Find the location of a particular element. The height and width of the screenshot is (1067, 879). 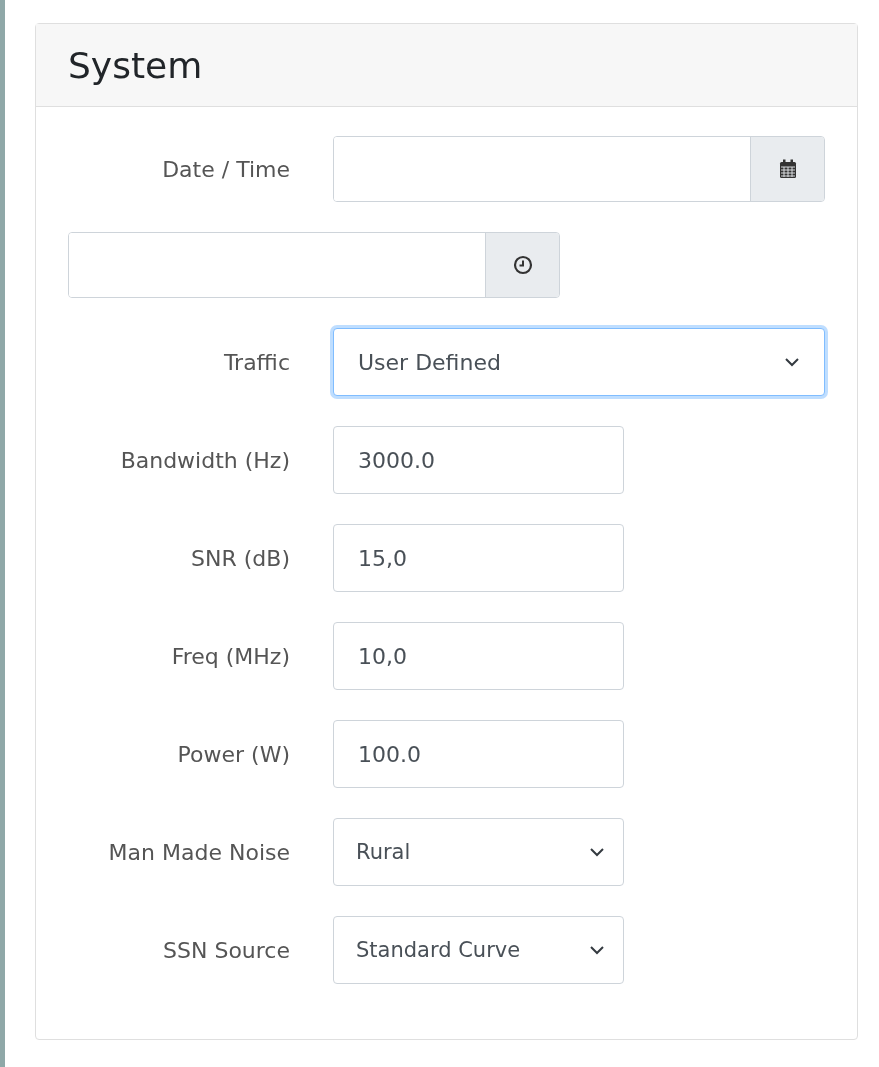

field-label: Bandwidth (Hz) is located at coordinates (204, 460).